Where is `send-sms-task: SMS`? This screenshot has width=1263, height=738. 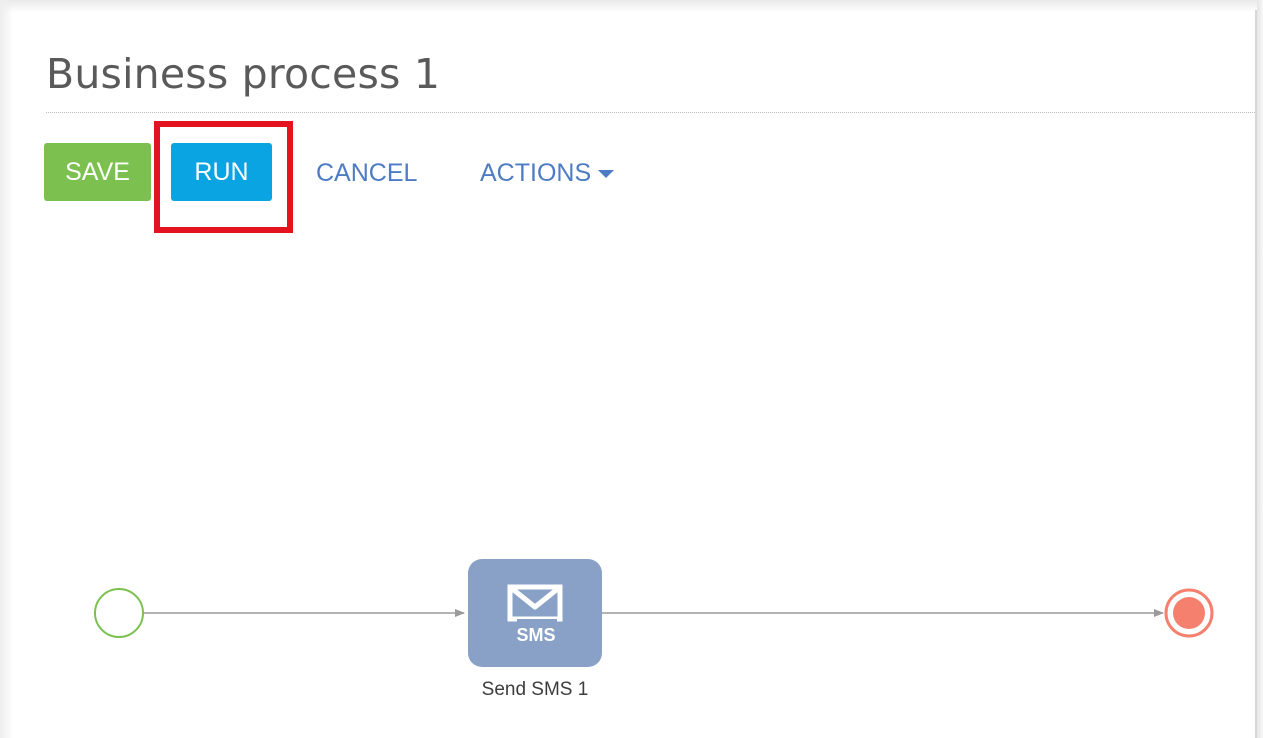 send-sms-task: SMS is located at coordinates (535, 613).